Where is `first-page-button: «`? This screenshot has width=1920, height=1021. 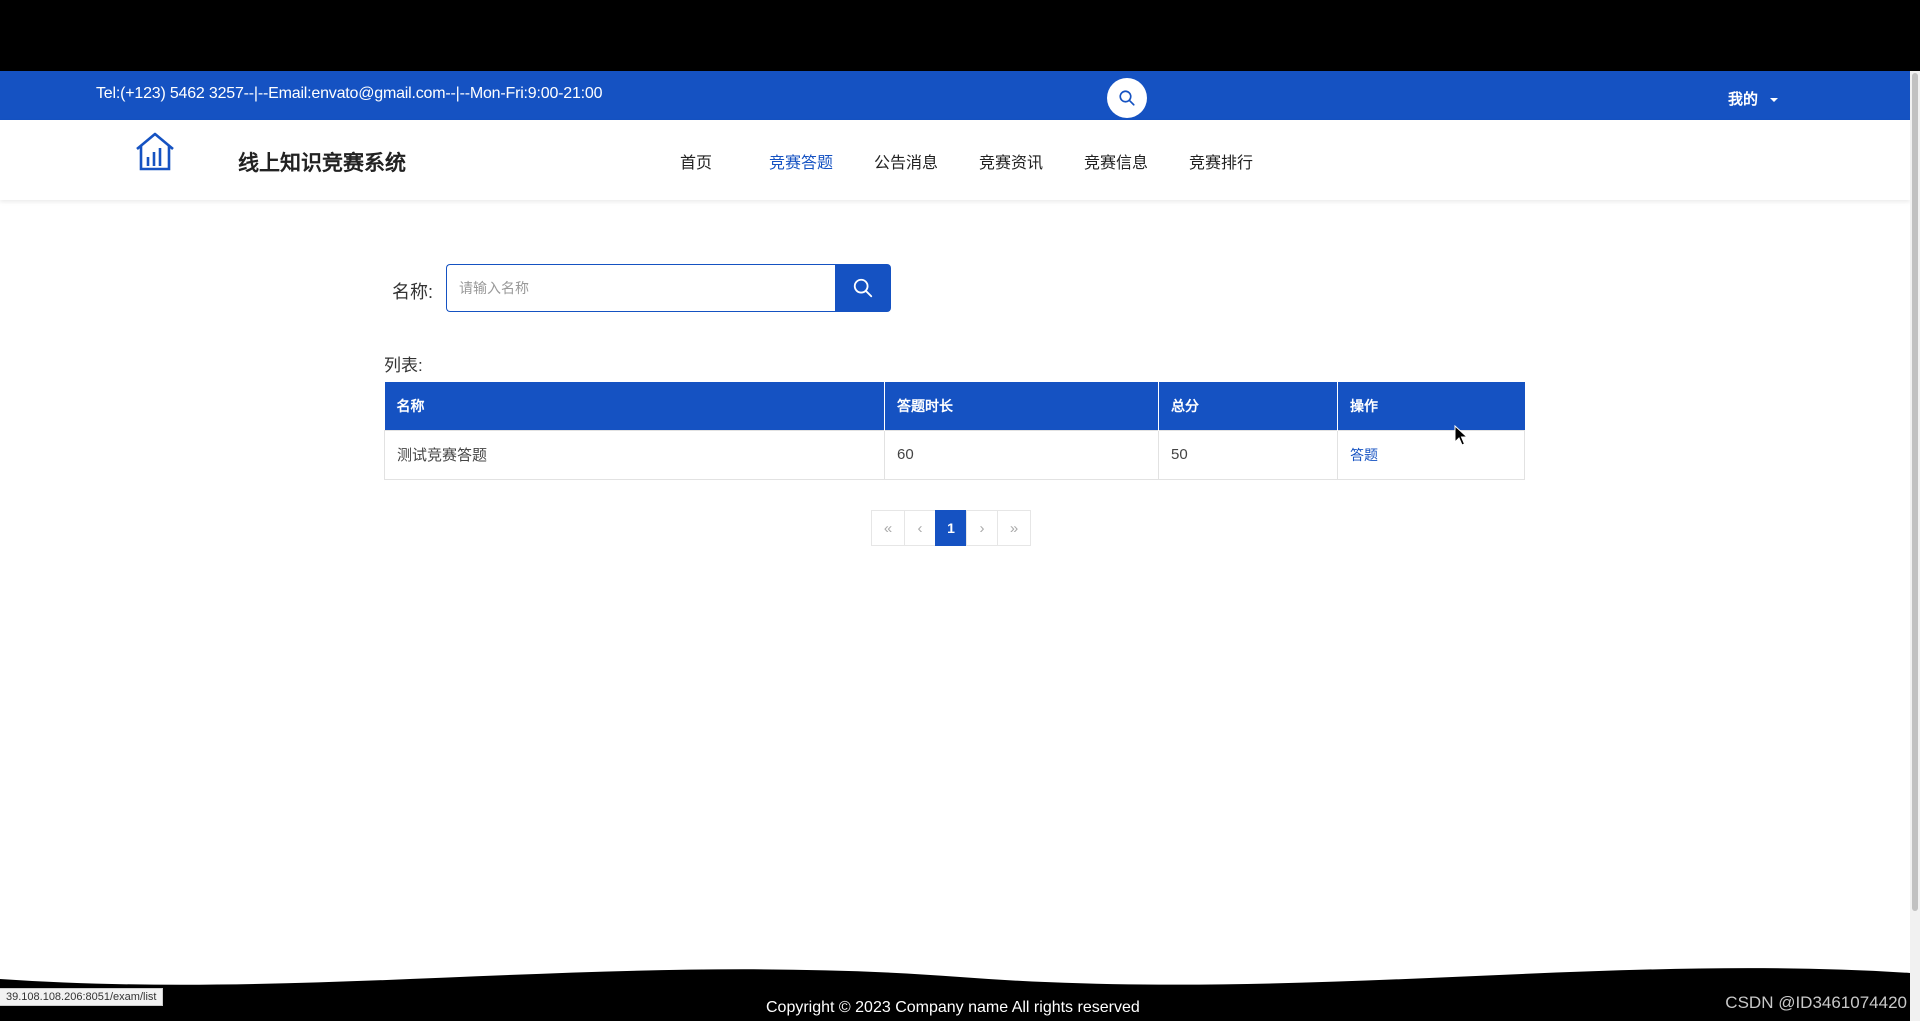
first-page-button: « is located at coordinates (888, 528).